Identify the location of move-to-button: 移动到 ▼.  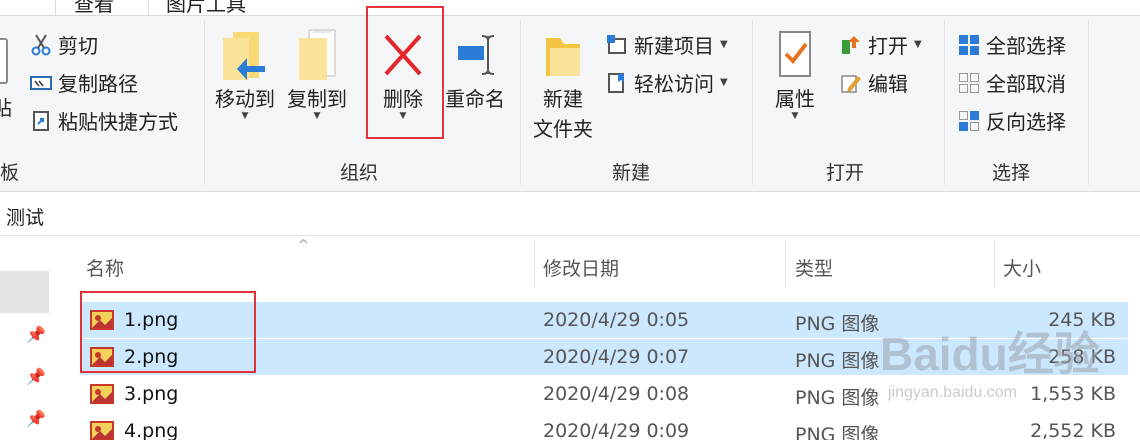
(245, 74).